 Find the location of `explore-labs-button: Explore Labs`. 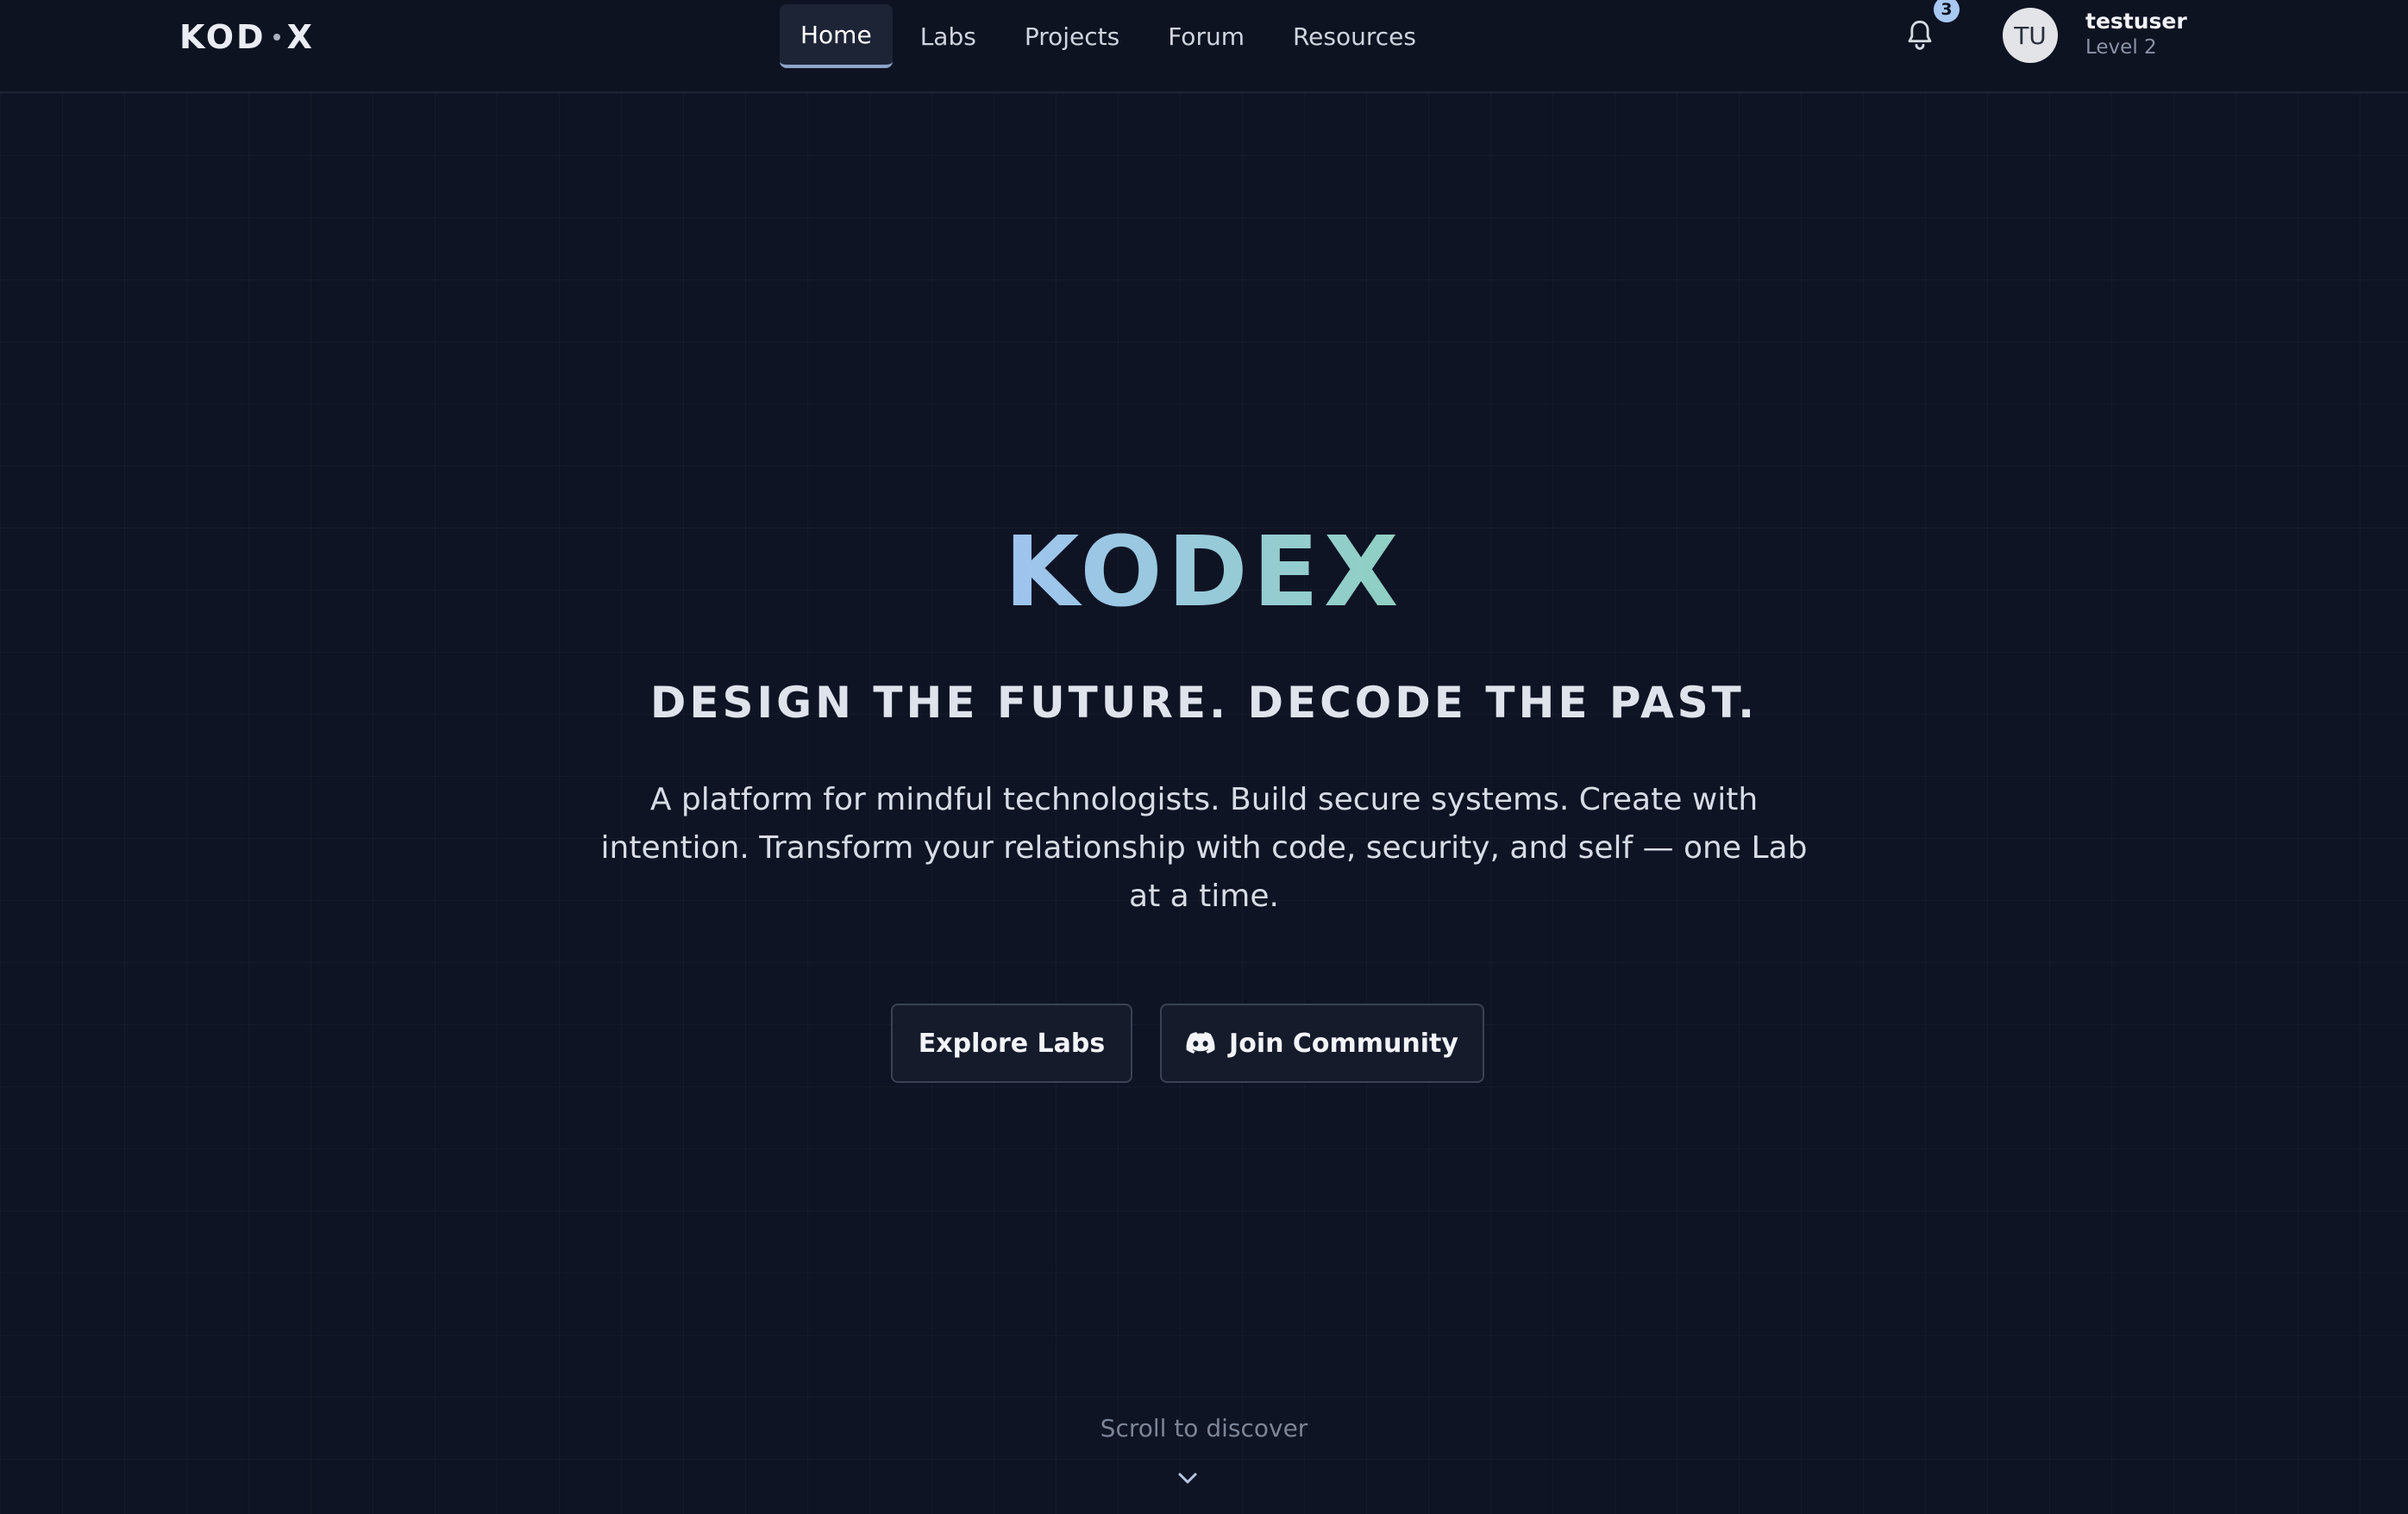

explore-labs-button: Explore Labs is located at coordinates (1011, 1043).